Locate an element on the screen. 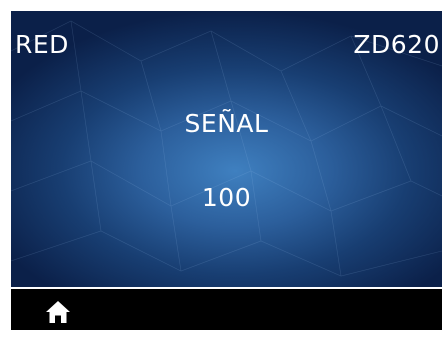  menu-title: RED is located at coordinates (42, 44).